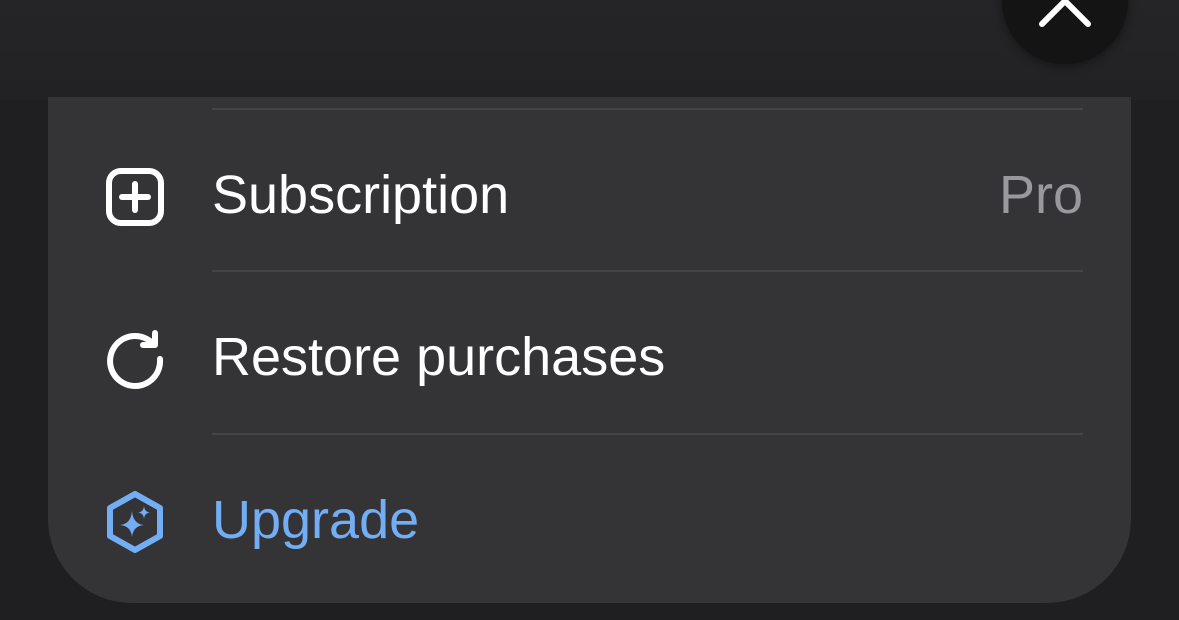 Image resolution: width=1179 pixels, height=620 pixels. What do you see at coordinates (135, 197) in the screenshot?
I see `plus-square-icon` at bounding box center [135, 197].